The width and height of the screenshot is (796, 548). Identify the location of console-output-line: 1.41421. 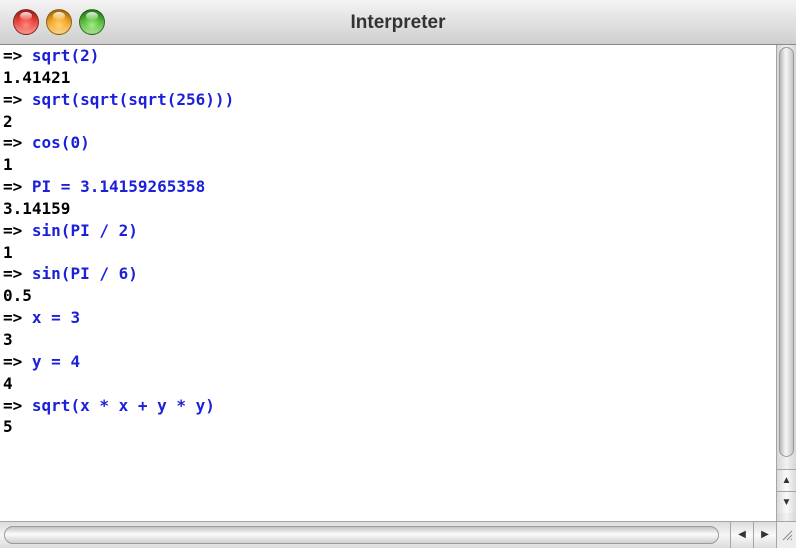
(388, 78).